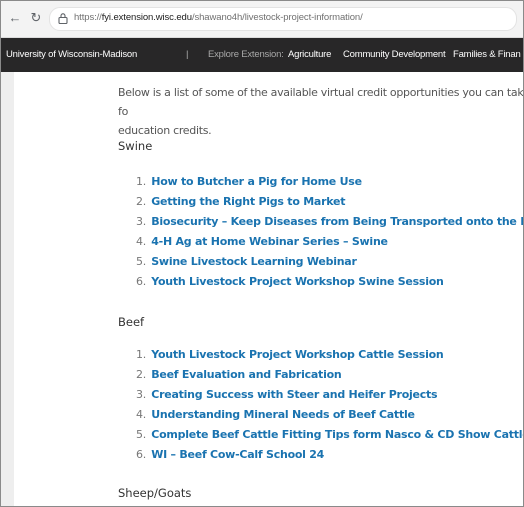 The image size is (524, 507). Describe the element at coordinates (309, 54) in the screenshot. I see `nav-link-agriculture: Agriculture` at that location.